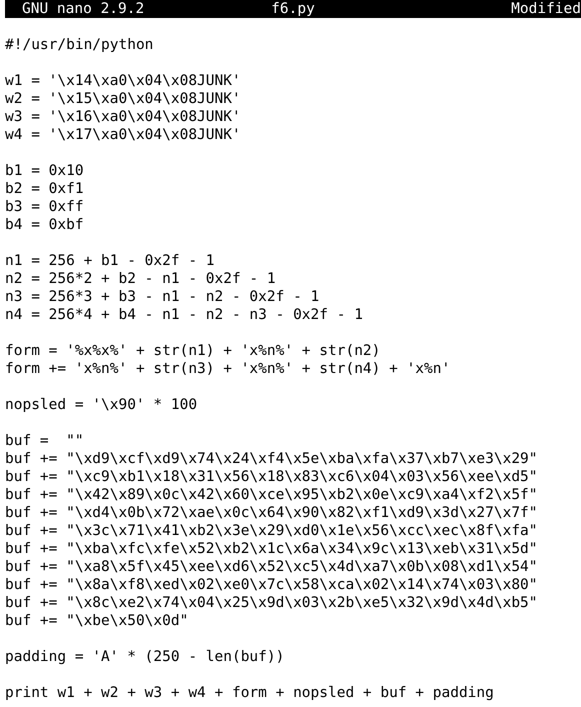 Image resolution: width=581 pixels, height=707 pixels. What do you see at coordinates (83, 9) in the screenshot?
I see `app-version: GNU nano 2.9.2` at bounding box center [83, 9].